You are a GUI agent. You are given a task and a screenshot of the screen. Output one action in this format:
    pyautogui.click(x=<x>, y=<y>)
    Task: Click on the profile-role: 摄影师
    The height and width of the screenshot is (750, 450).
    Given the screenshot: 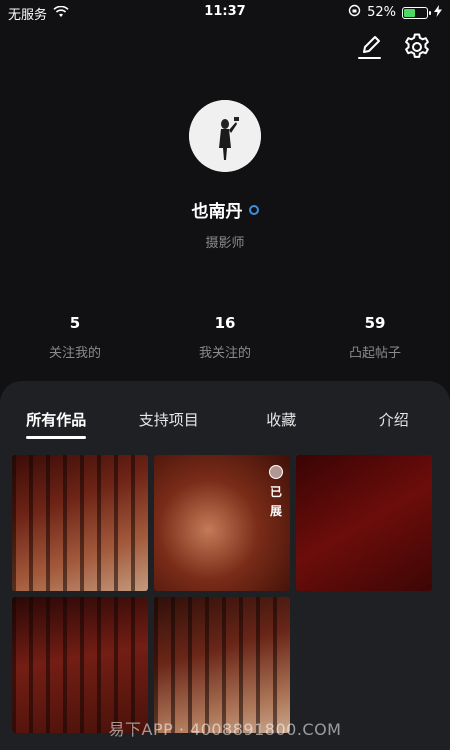 What is the action you would take?
    pyautogui.click(x=225, y=243)
    